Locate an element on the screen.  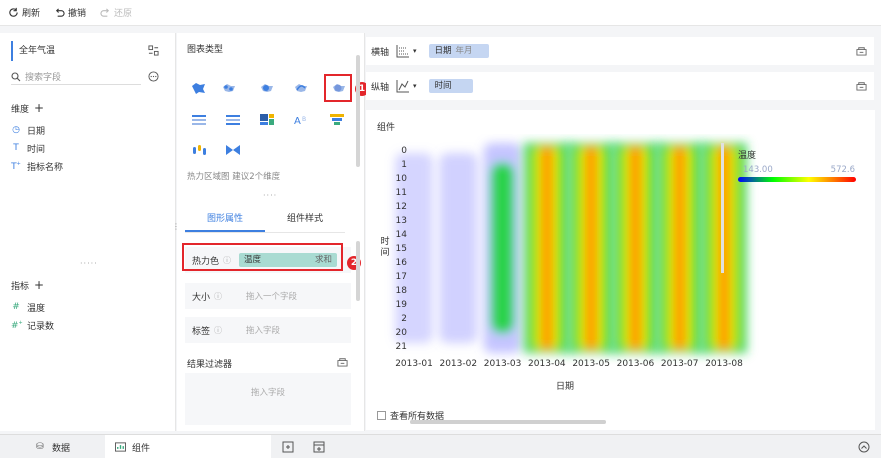
collapse-up-icon is located at coordinates (864, 447).